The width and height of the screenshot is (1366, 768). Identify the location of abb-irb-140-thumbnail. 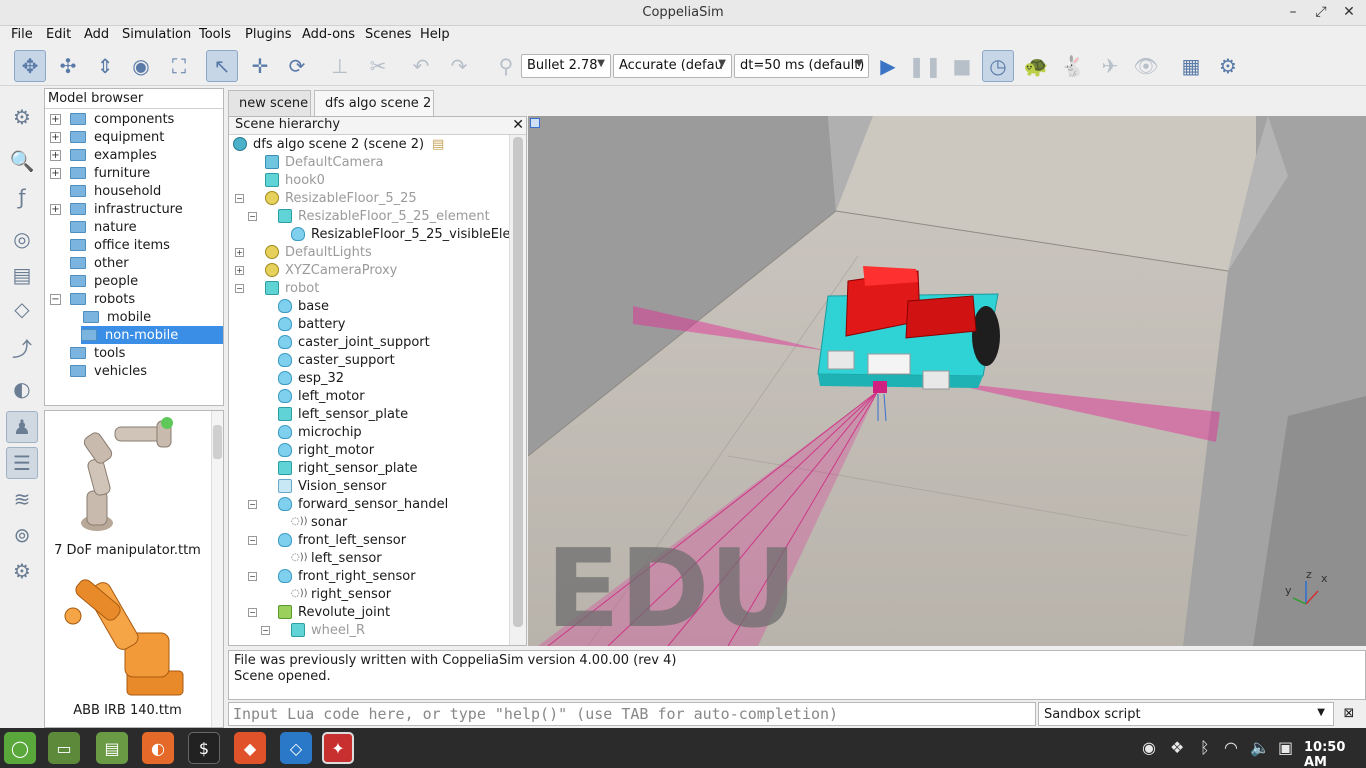
(124, 636).